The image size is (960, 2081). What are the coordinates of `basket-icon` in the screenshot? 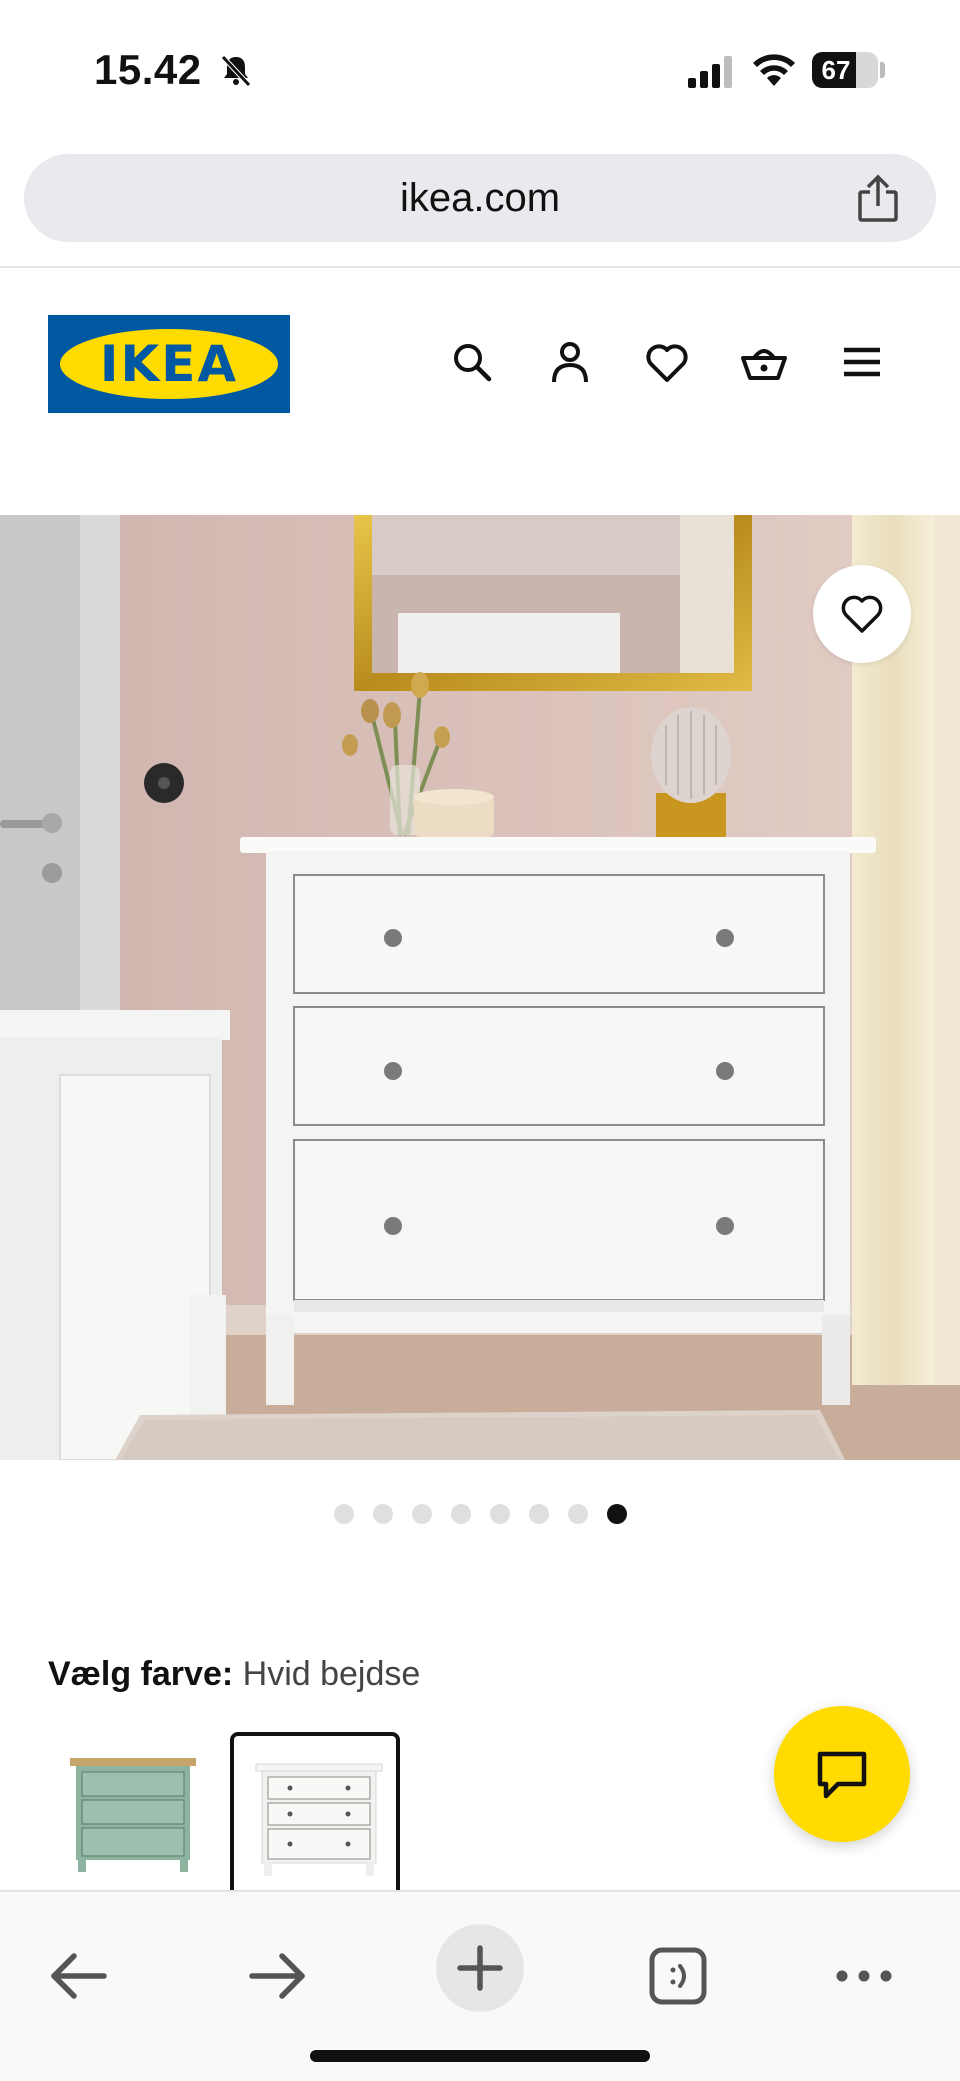 It's located at (764, 362).